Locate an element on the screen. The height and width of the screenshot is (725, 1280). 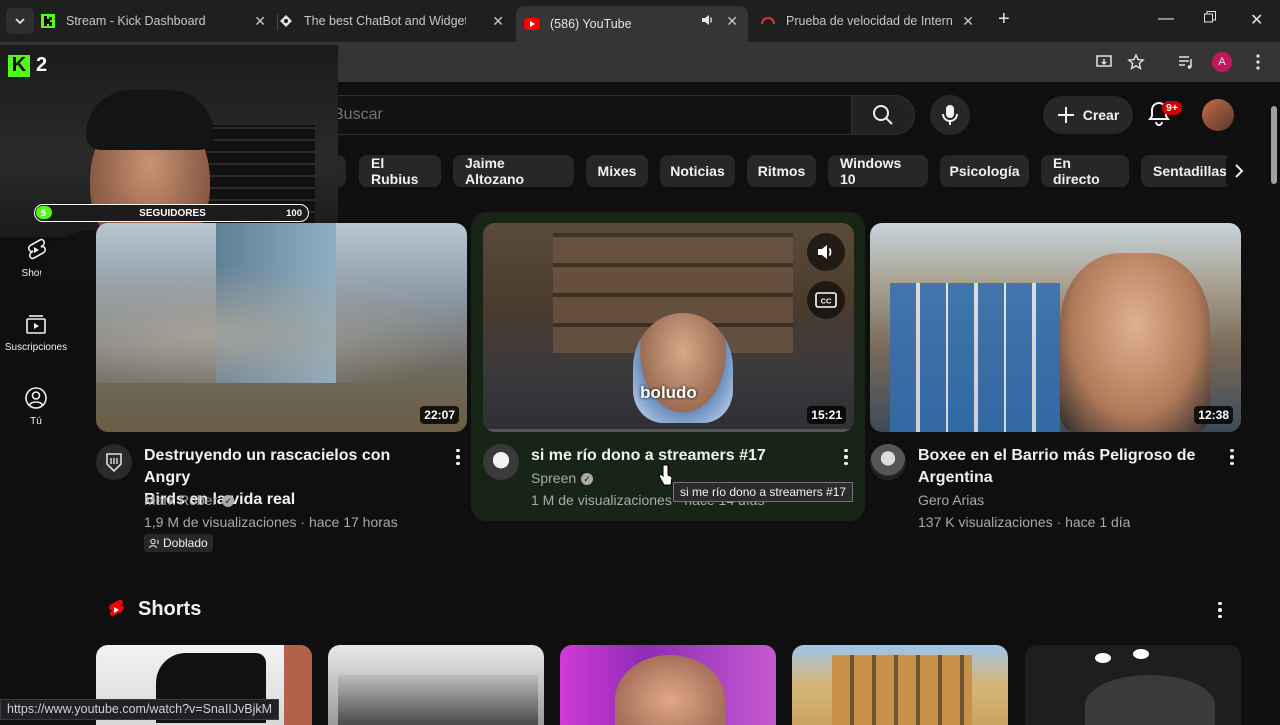
svg-text: CC is located at coordinates (826, 301).